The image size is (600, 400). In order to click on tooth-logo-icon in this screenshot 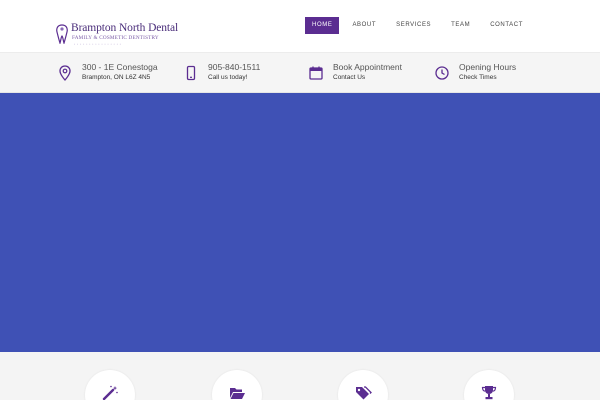, I will do `click(62, 34)`.